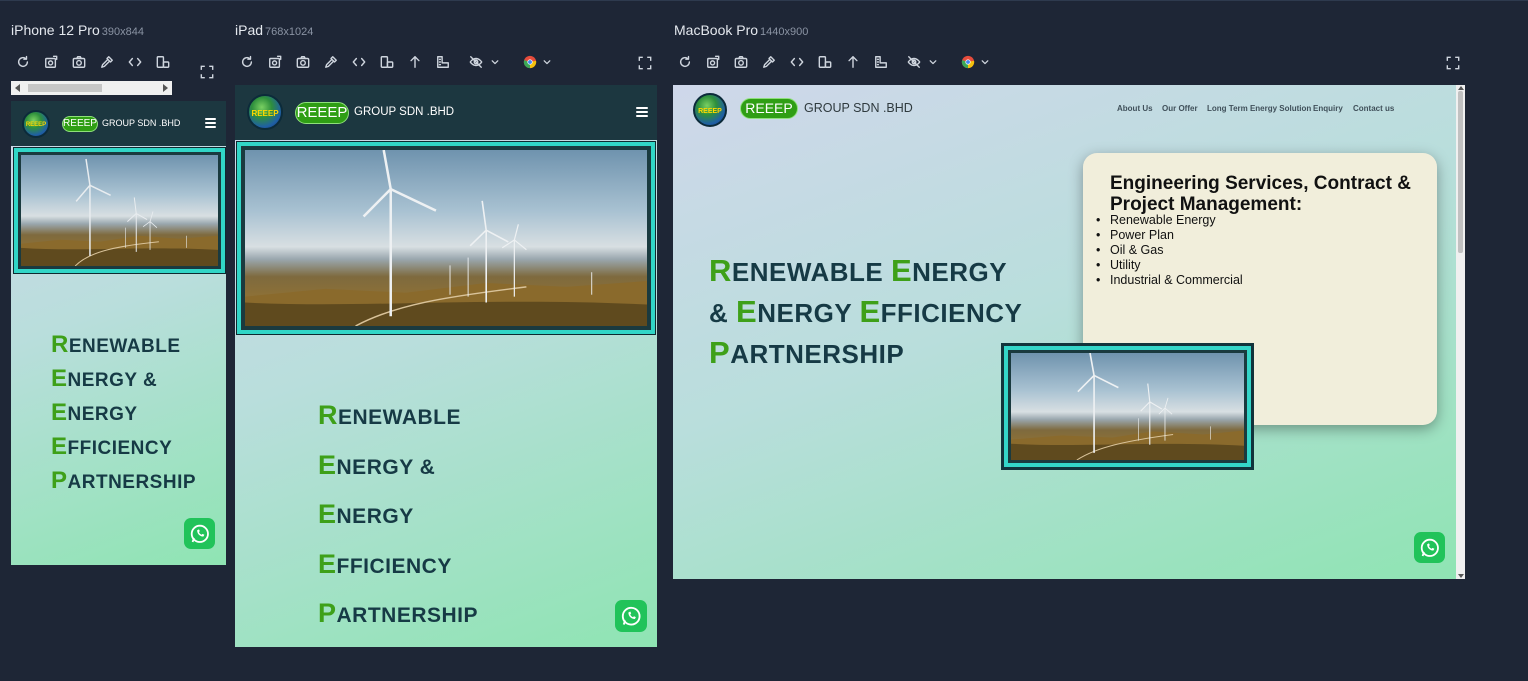  What do you see at coordinates (1328, 108) in the screenshot?
I see `nav-link-enquiry: Enquiry` at bounding box center [1328, 108].